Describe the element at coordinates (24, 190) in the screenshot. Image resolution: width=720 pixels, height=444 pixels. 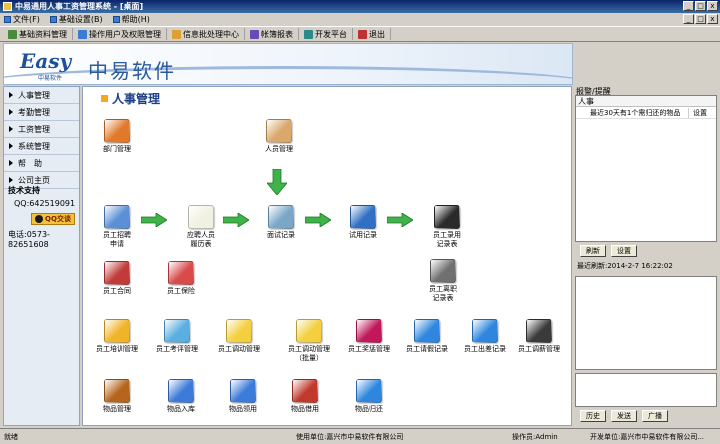
I see `support-title: 技术支持` at that location.